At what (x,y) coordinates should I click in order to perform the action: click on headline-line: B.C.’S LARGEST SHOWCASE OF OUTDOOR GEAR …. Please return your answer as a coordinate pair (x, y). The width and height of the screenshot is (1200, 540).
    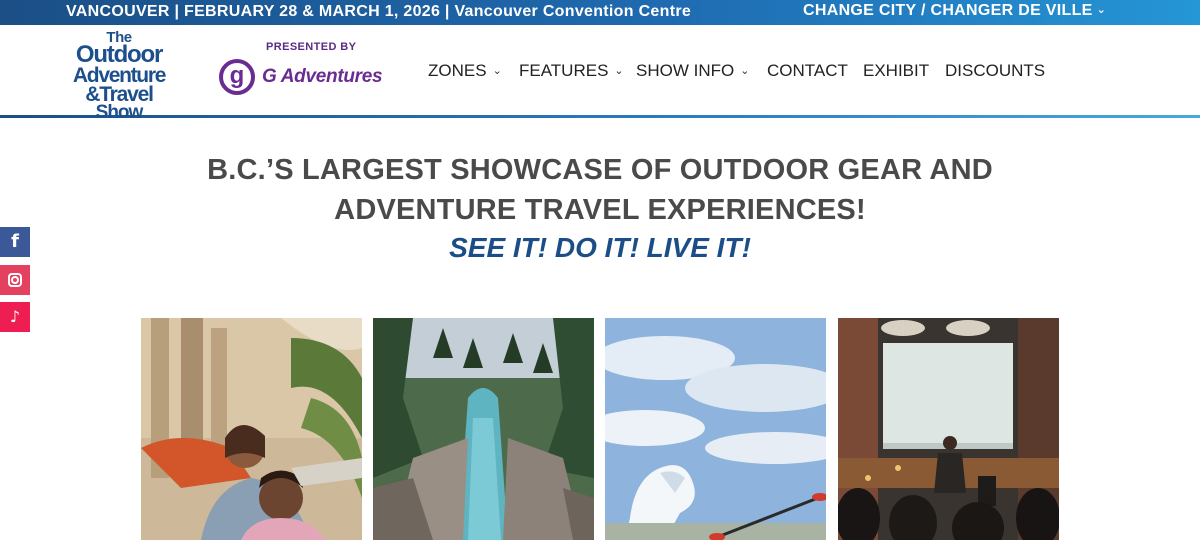
    Looking at the image, I should click on (600, 170).